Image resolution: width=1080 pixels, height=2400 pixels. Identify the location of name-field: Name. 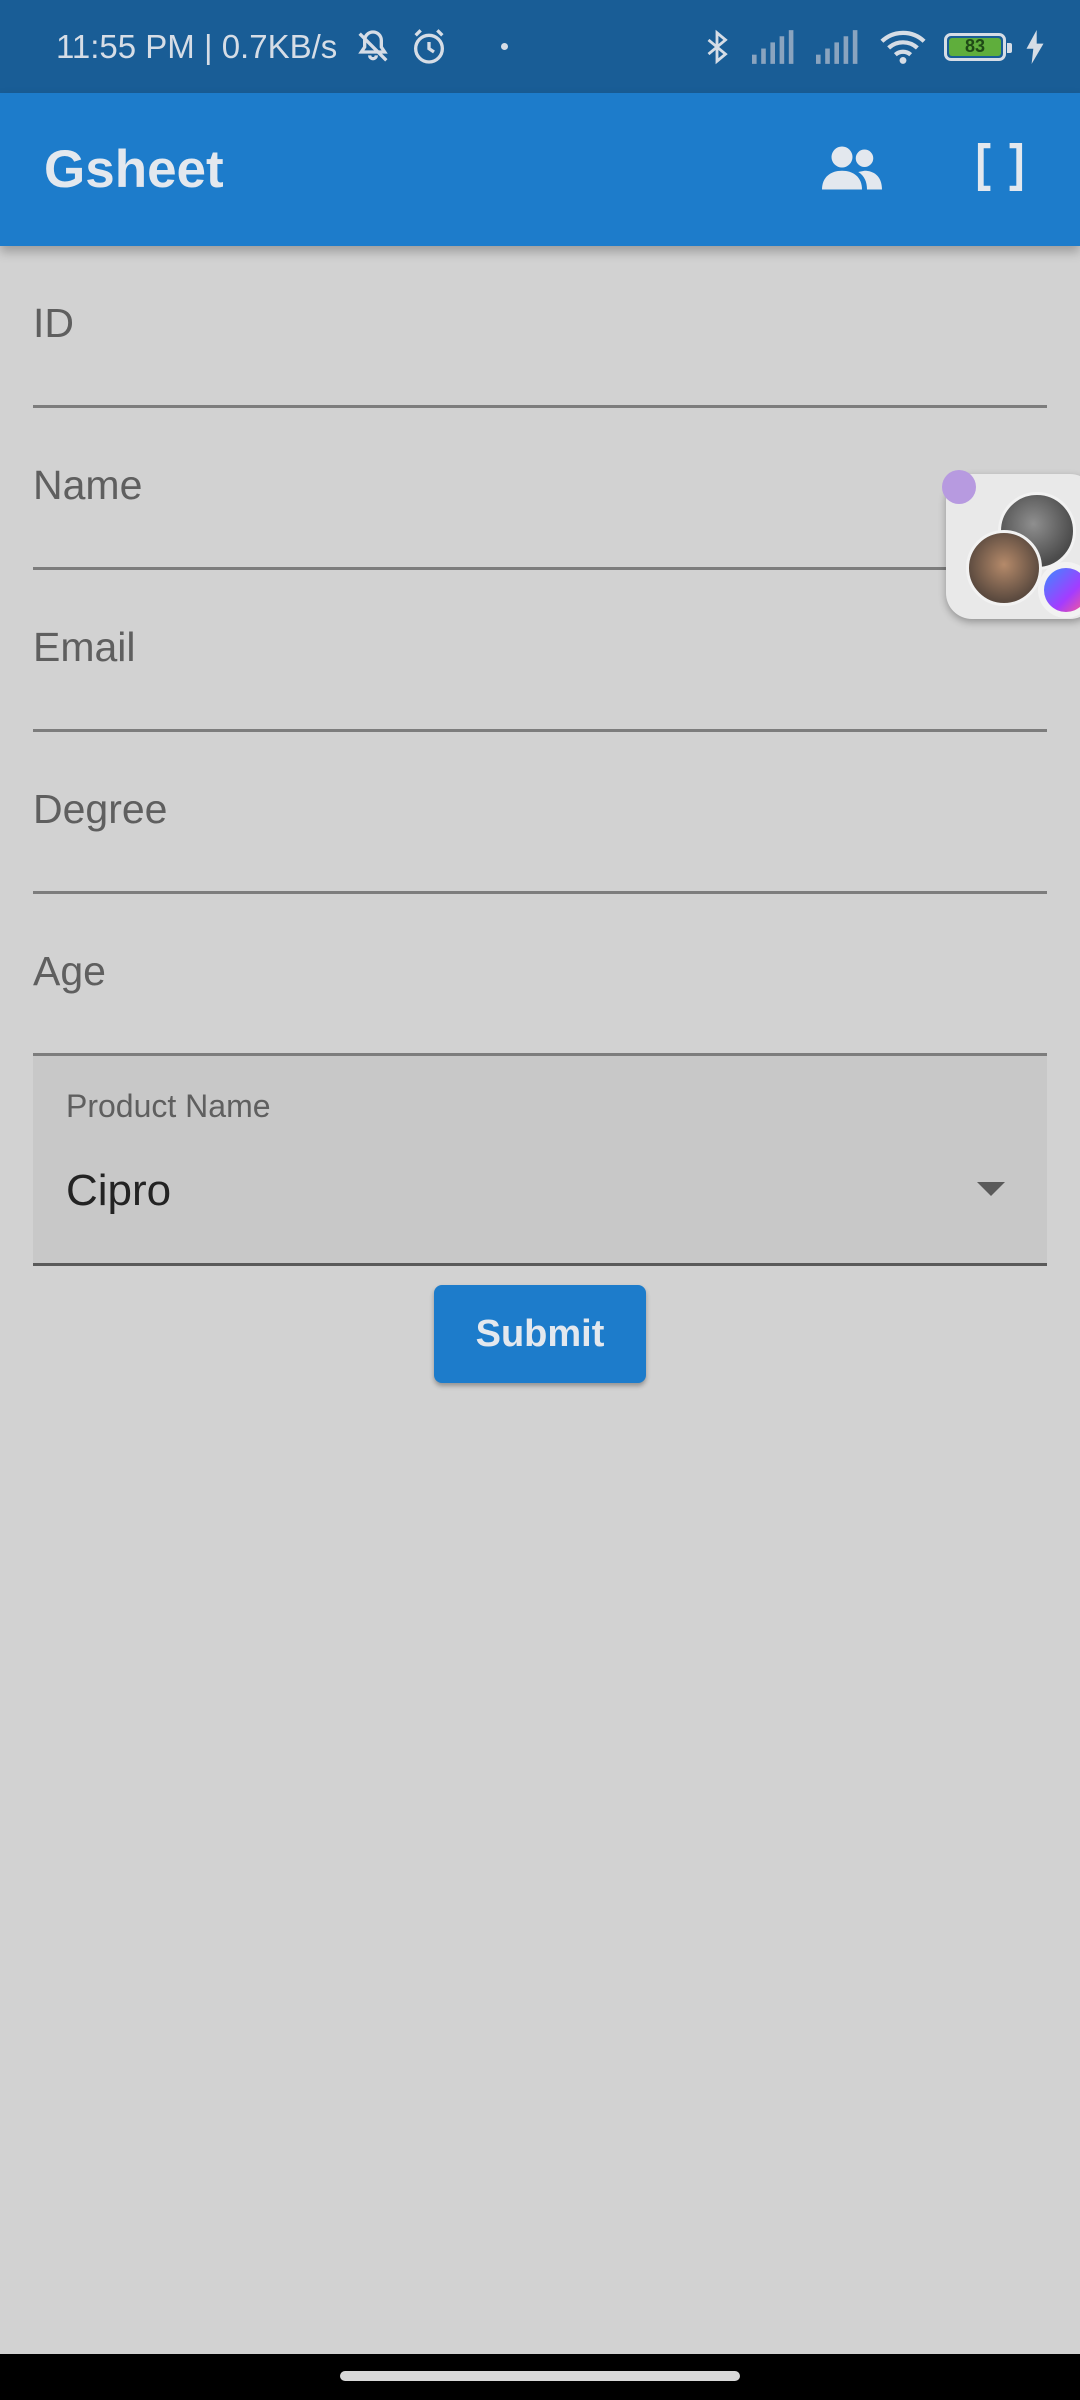
(540, 489).